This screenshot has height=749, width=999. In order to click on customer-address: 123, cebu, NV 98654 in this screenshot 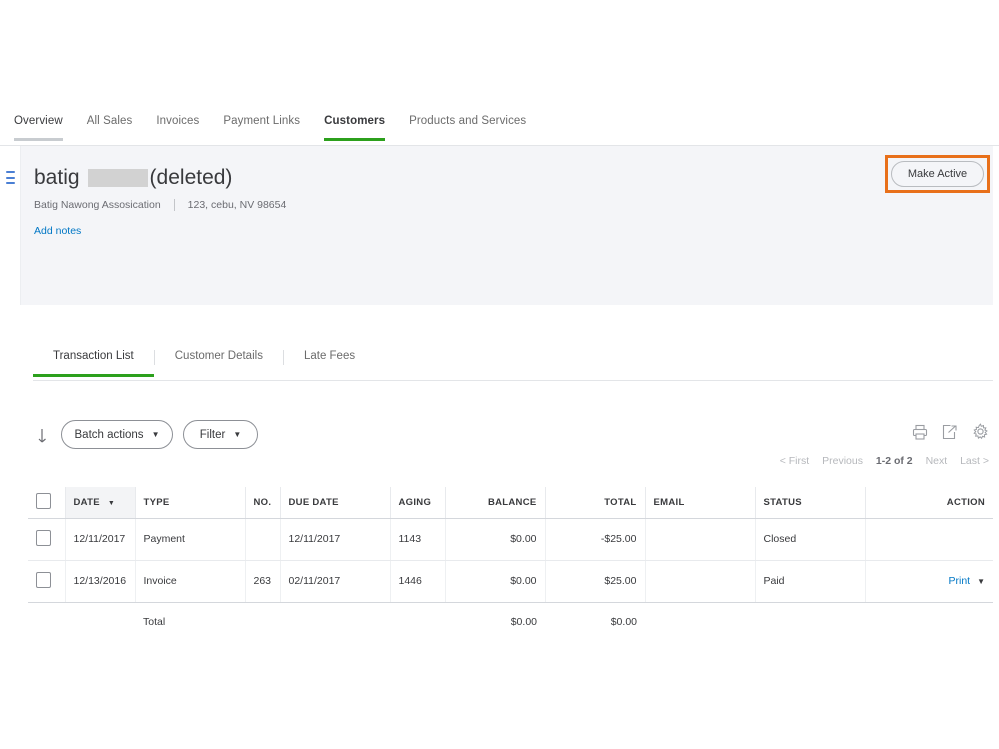, I will do `click(237, 205)`.